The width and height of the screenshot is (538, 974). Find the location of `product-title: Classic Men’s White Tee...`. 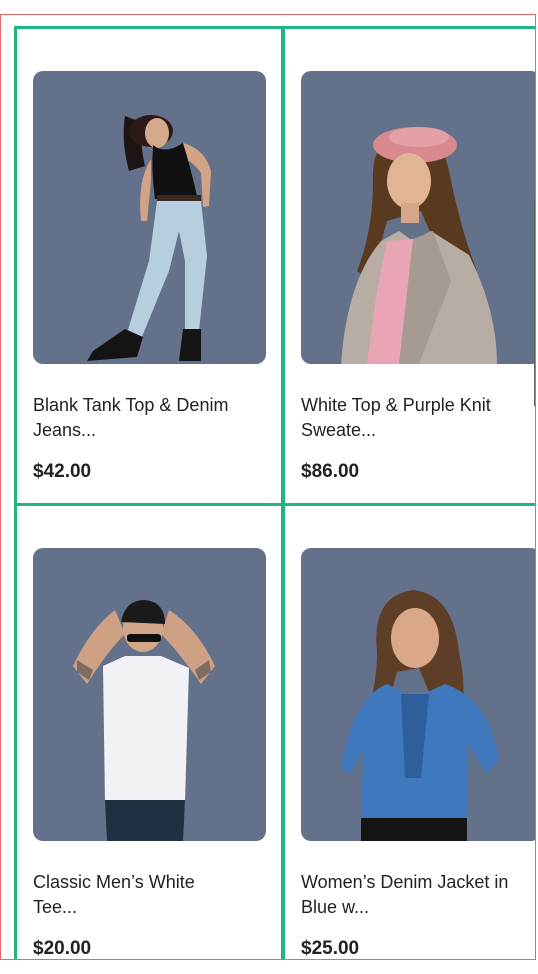

product-title: Classic Men’s White Tee... is located at coordinates (148, 895).